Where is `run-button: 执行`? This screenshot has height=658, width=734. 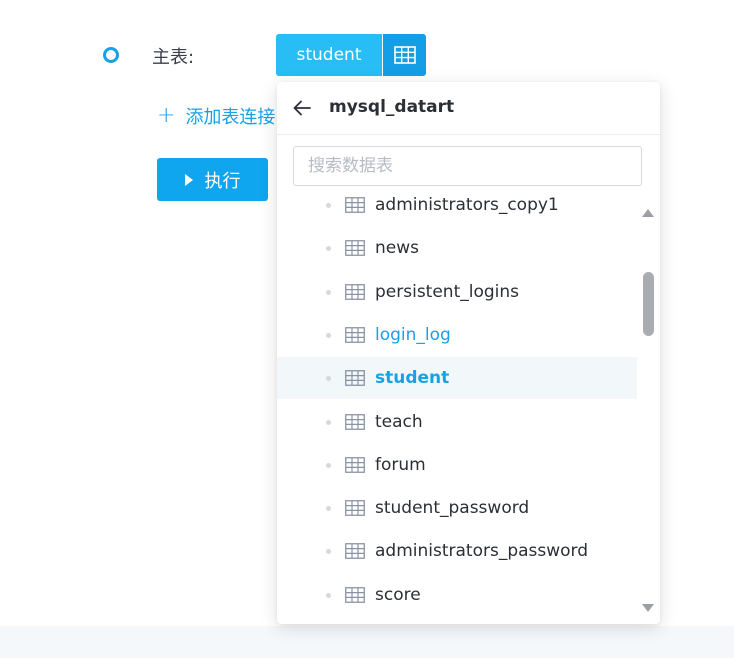 run-button: 执行 is located at coordinates (212, 179).